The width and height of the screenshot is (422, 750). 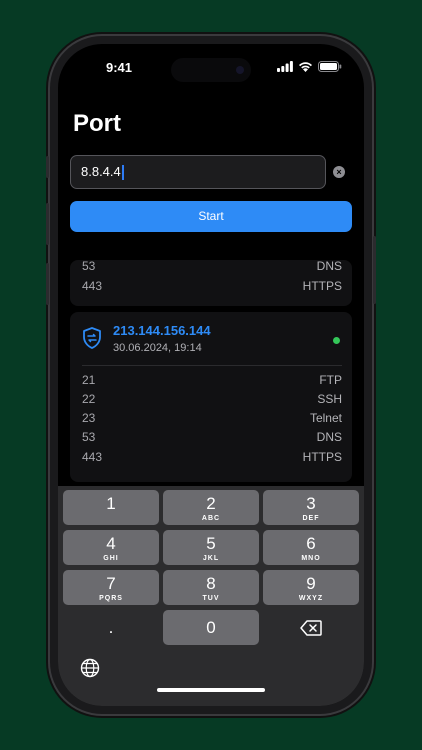 What do you see at coordinates (198, 172) in the screenshot?
I see `ip-input: 8.8.4.4` at bounding box center [198, 172].